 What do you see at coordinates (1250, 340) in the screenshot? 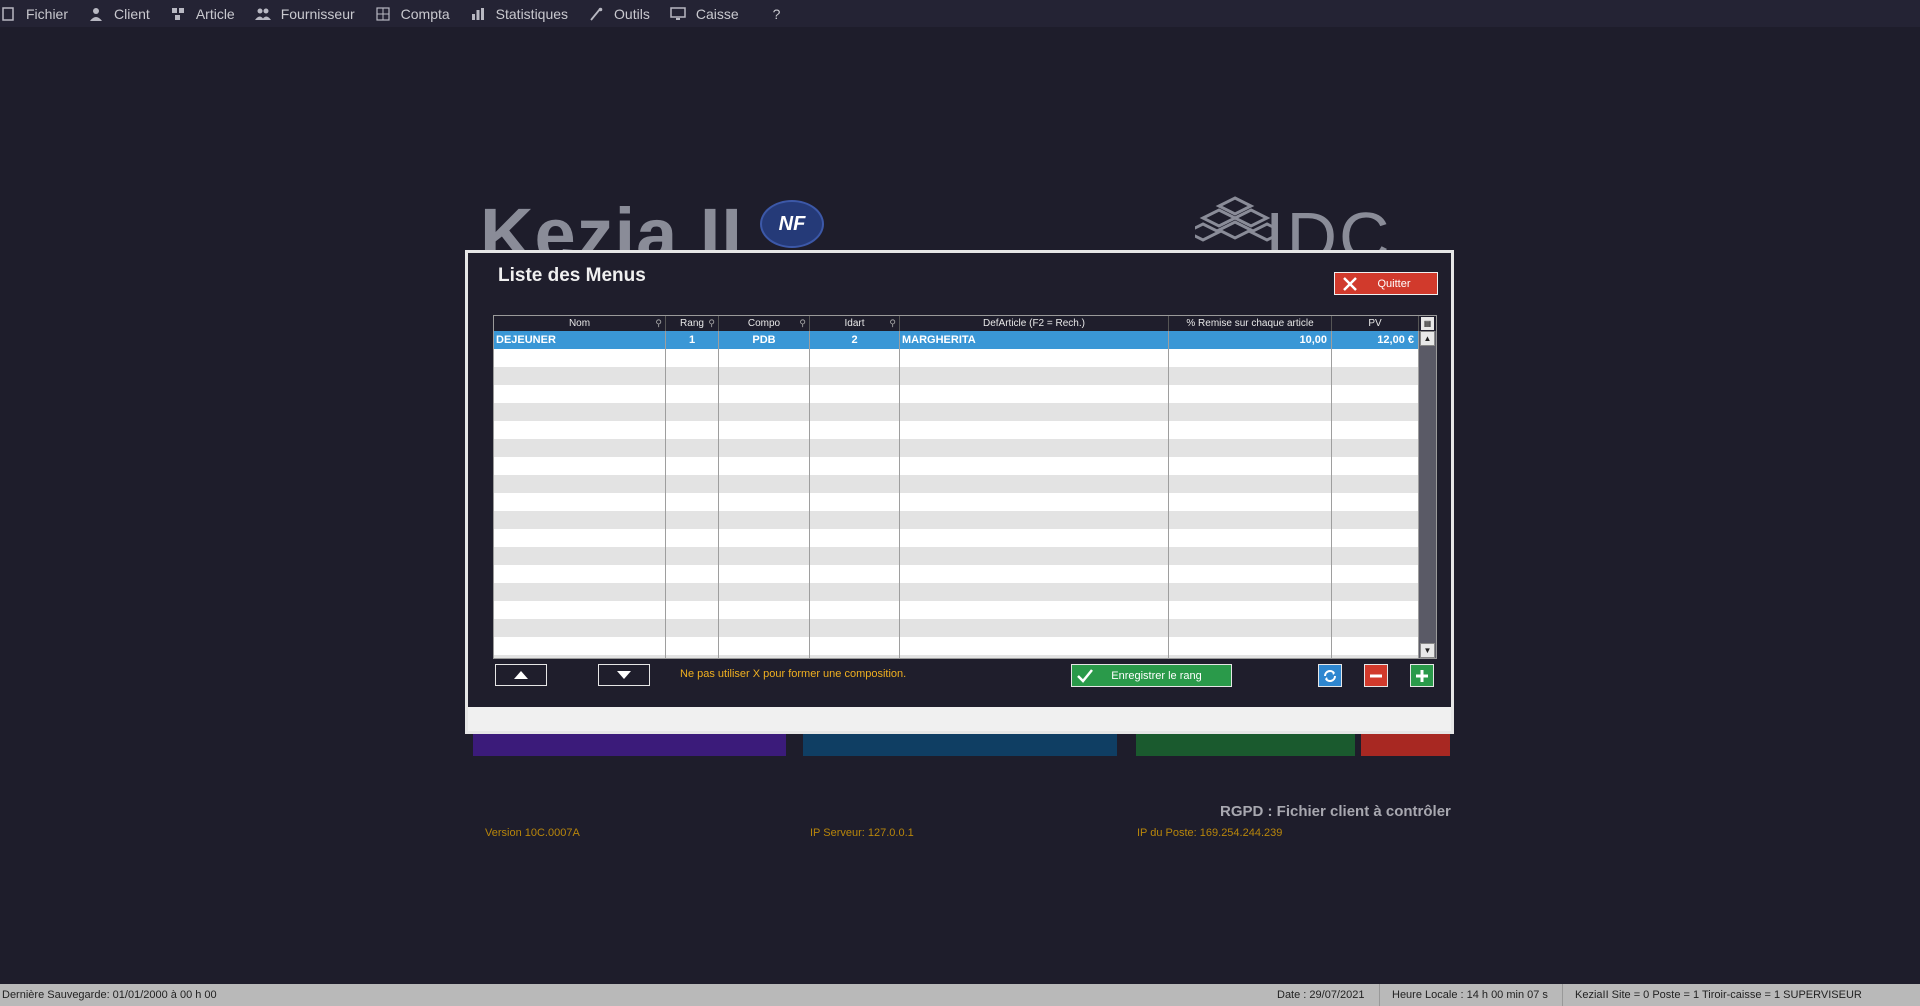
I see `cell-remise: 10,00` at bounding box center [1250, 340].